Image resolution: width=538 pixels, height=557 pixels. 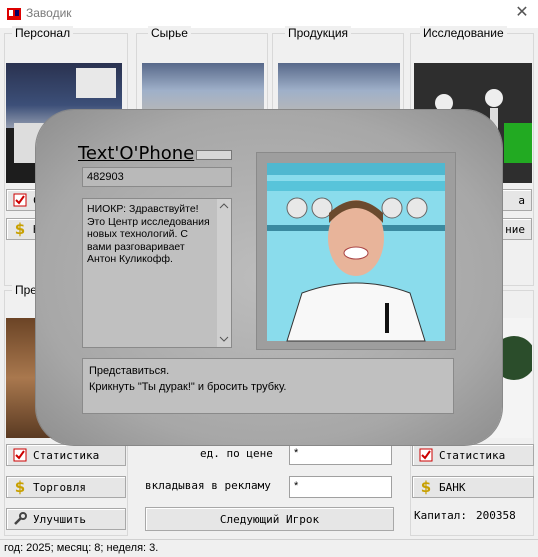 I want to click on stats-button-right: Статистика, so click(x=473, y=455).